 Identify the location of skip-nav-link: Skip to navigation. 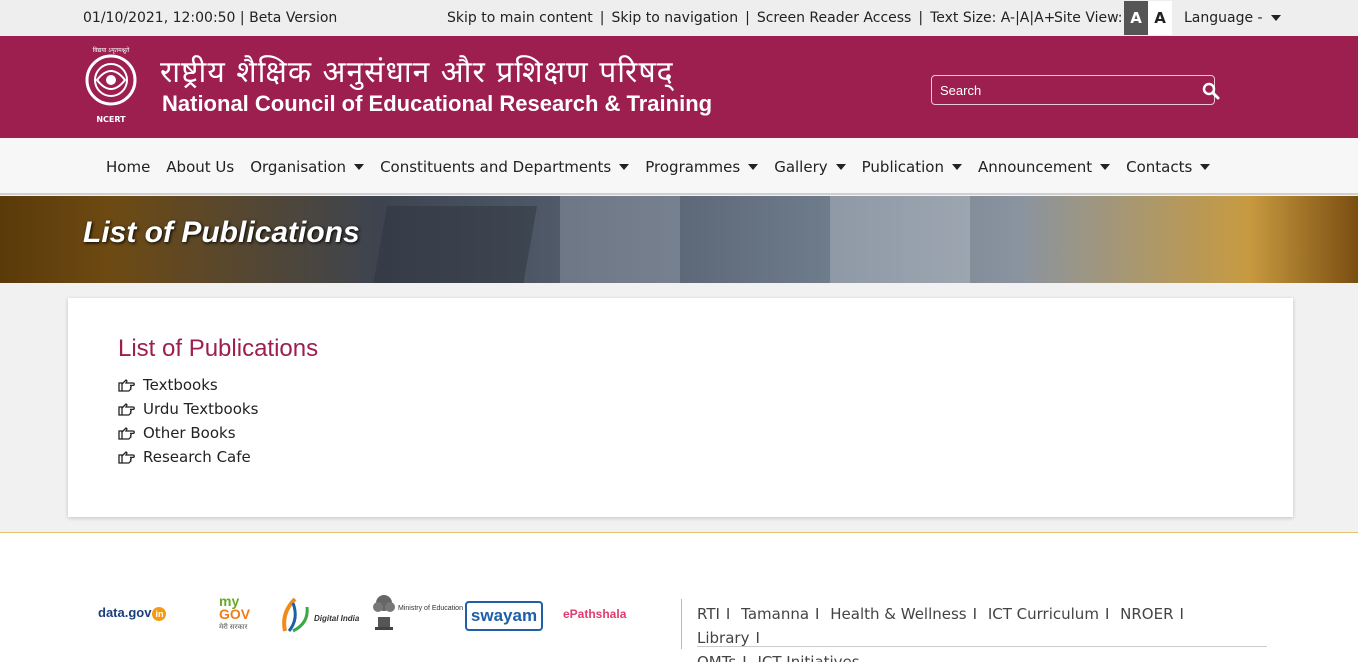
(674, 18).